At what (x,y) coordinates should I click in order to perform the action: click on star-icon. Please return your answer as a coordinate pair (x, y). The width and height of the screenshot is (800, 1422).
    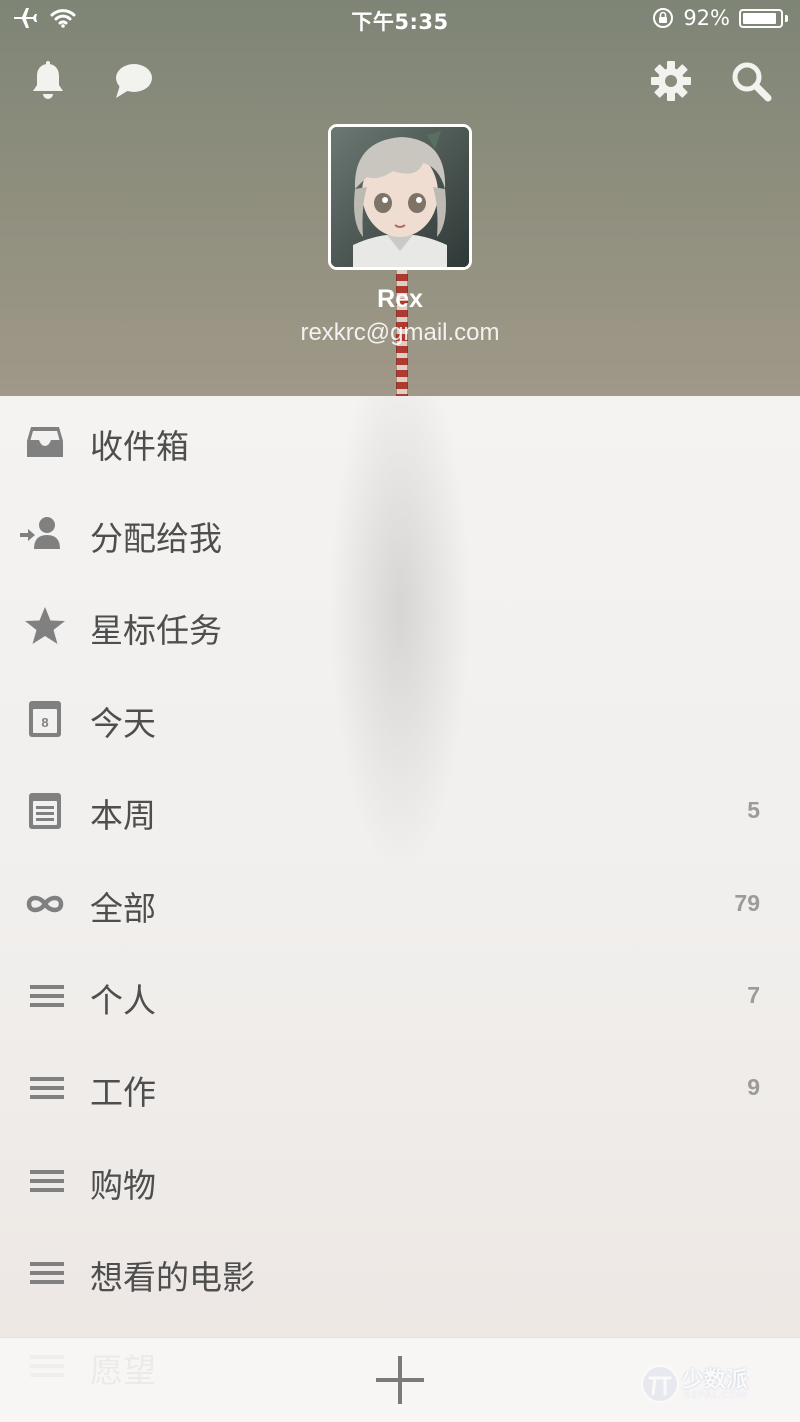
    Looking at the image, I should click on (45, 625).